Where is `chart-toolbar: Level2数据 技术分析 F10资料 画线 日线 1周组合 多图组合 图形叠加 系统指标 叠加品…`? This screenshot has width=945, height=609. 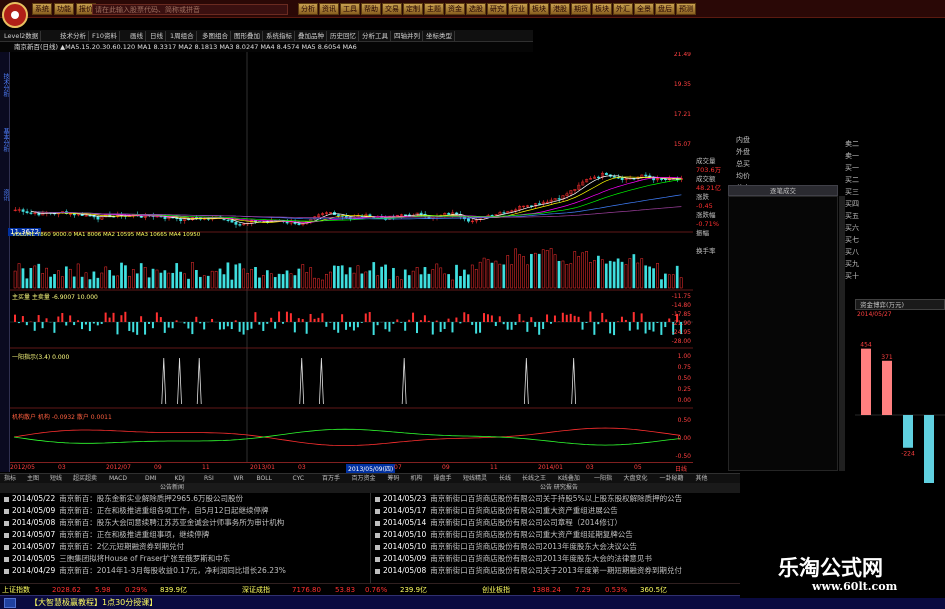
chart-toolbar: Level2数据 技术分析 F10资料 画线 日线 1周组合 多图组合 图形叠加 系统指标 叠加品… is located at coordinates (266, 36).